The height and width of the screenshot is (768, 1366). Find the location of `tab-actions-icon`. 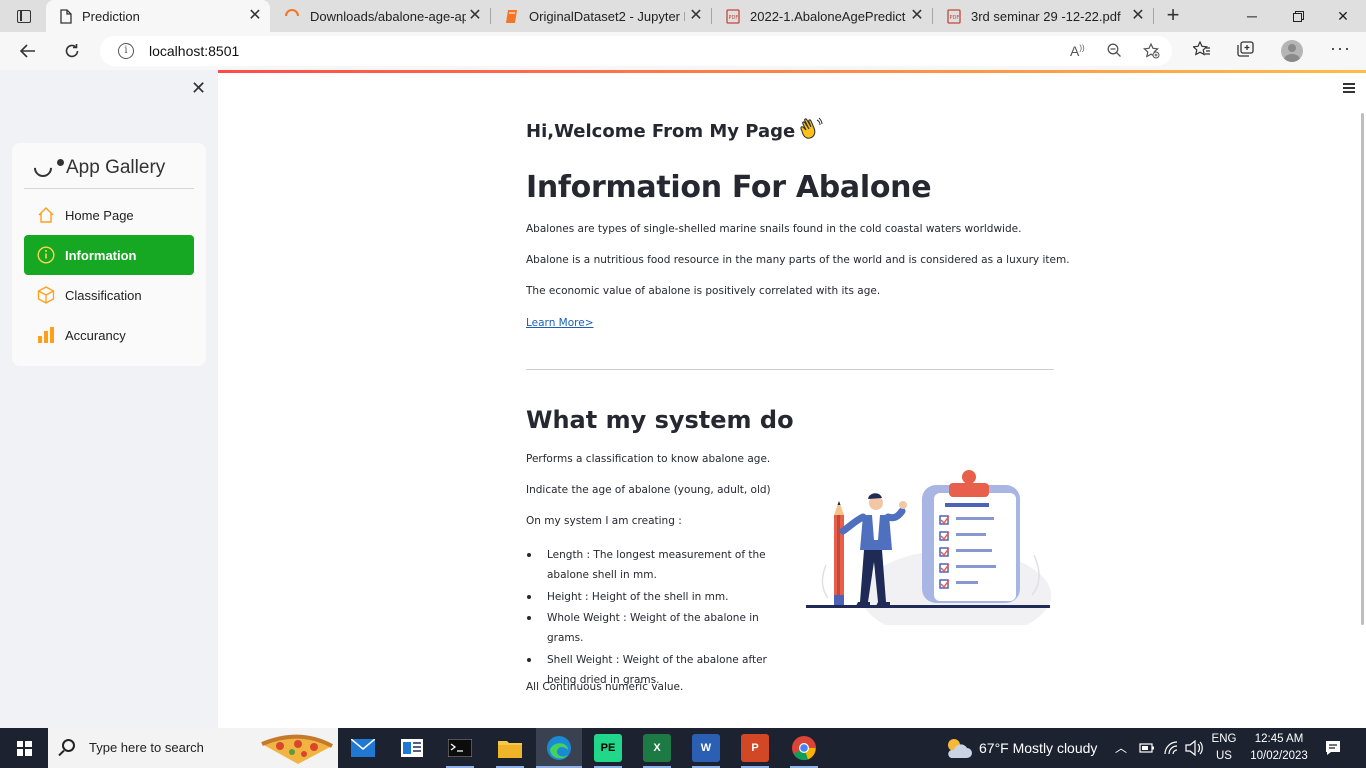

tab-actions-icon is located at coordinates (24, 16).